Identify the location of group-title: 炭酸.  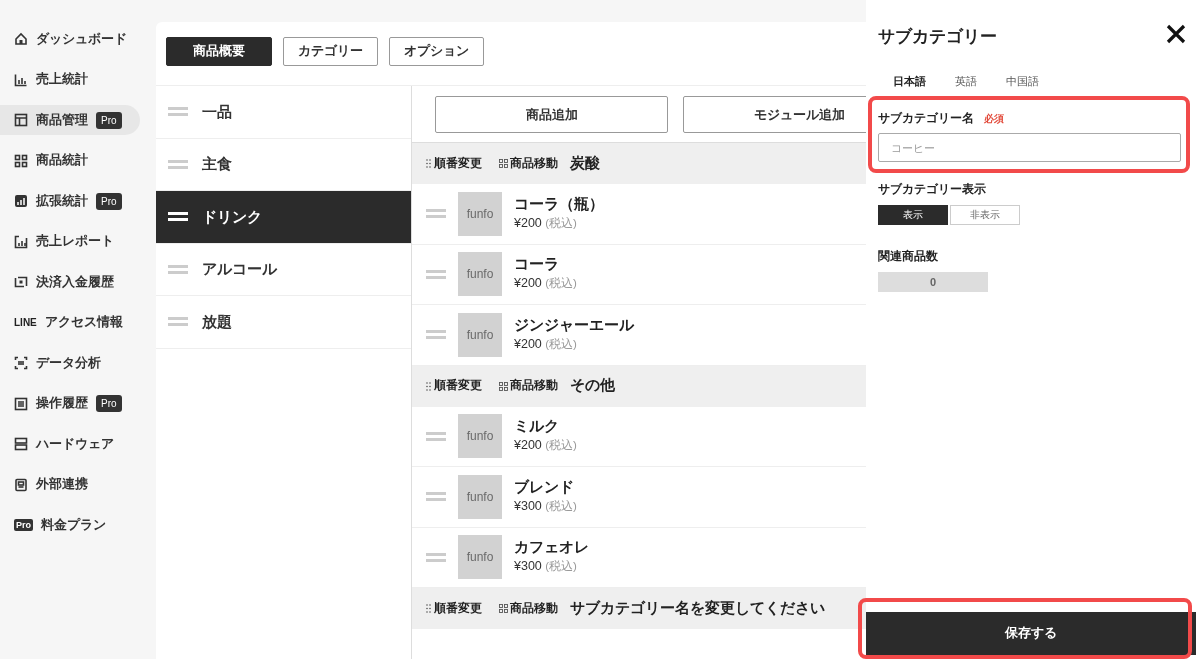
(585, 163).